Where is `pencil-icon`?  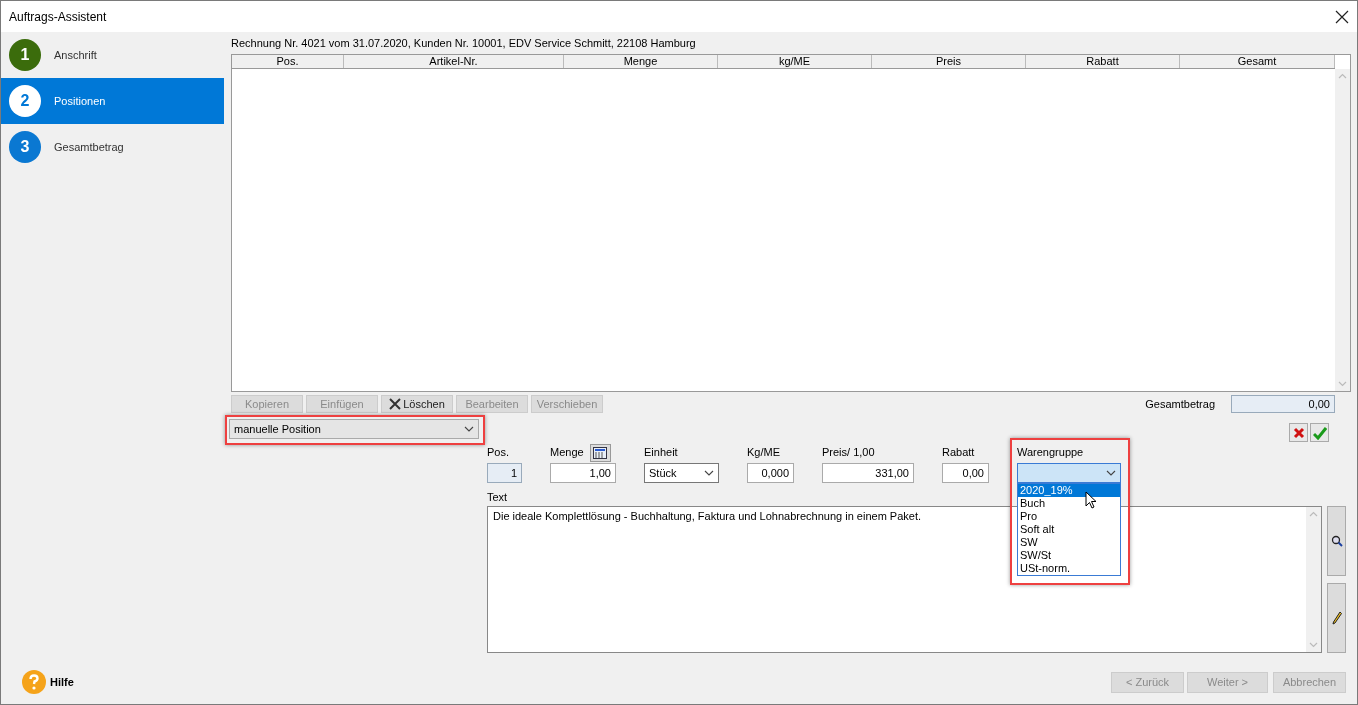 pencil-icon is located at coordinates (1336, 618).